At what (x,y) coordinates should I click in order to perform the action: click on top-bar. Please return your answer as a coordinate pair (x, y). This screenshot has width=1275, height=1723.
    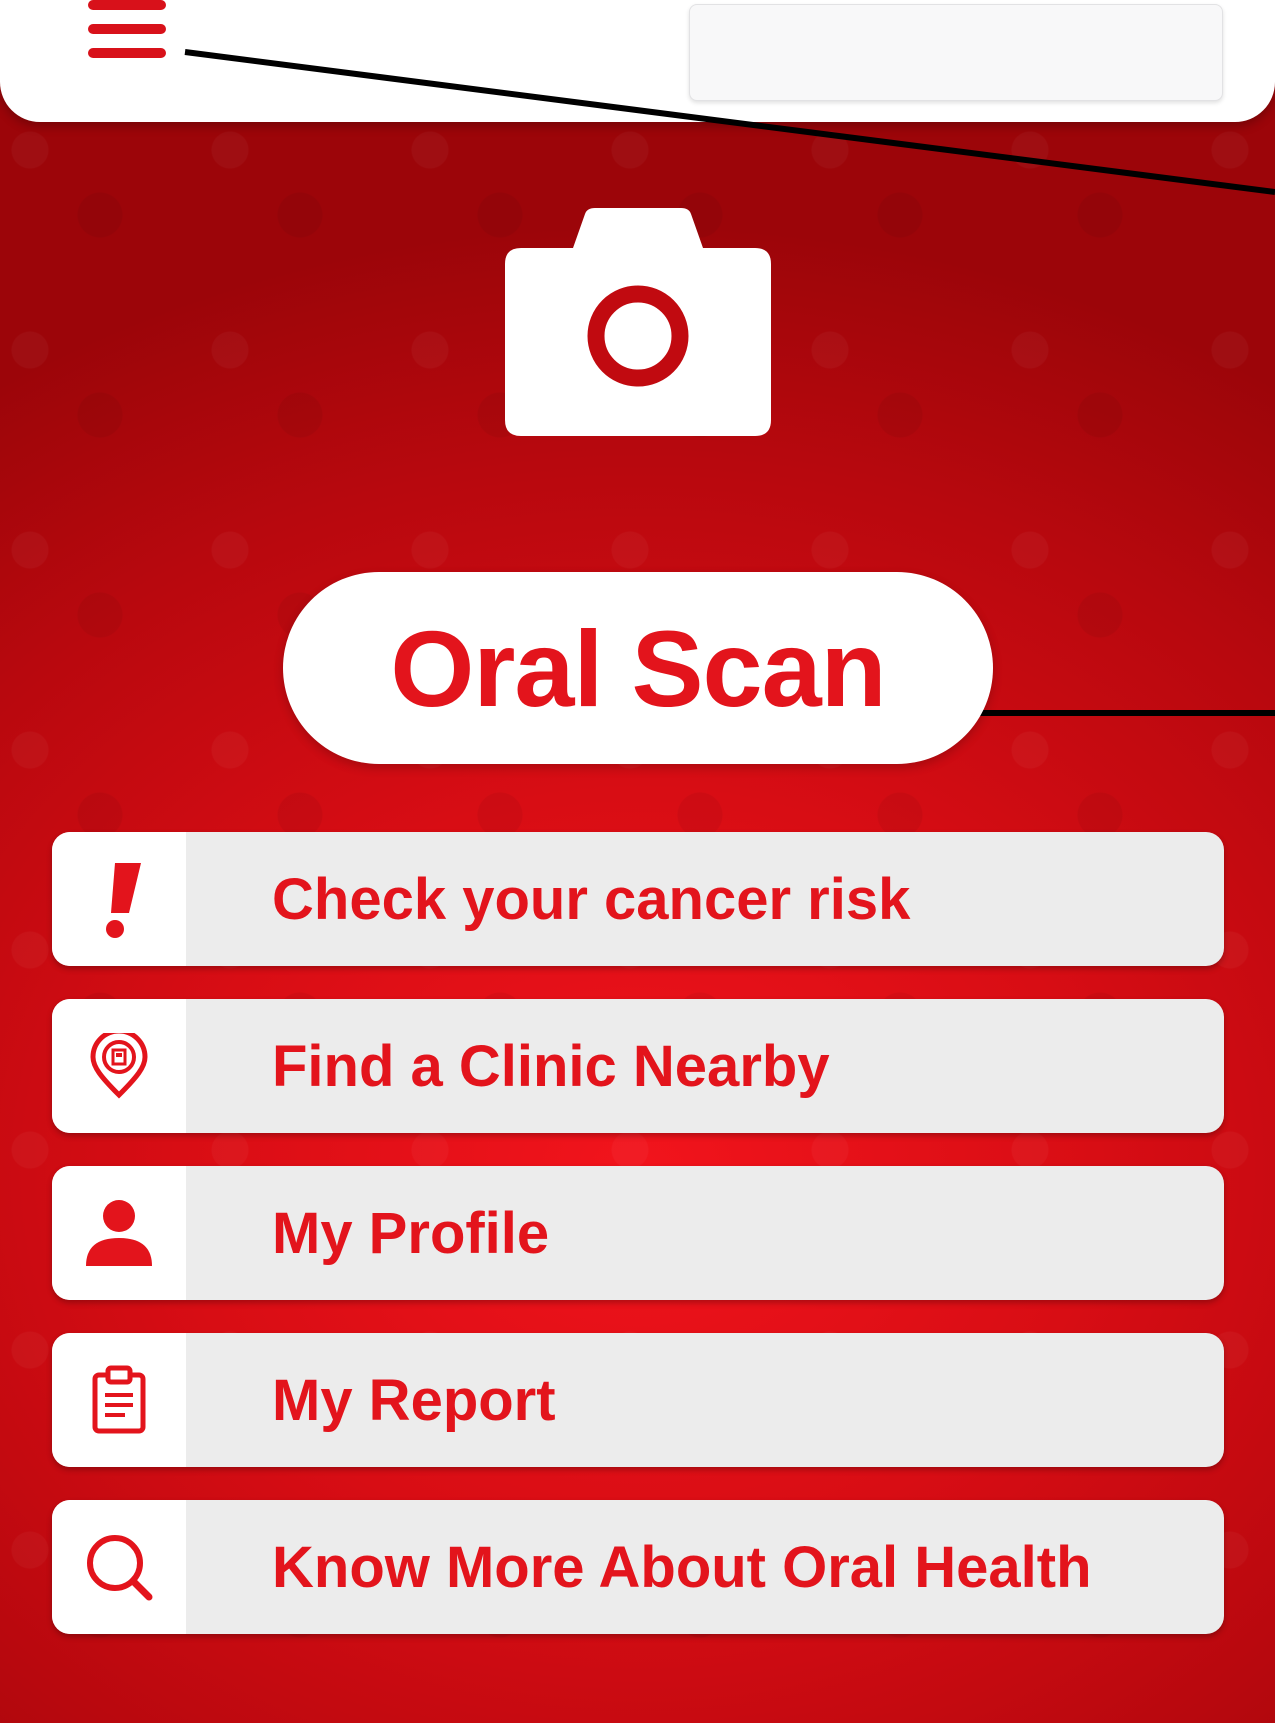
    Looking at the image, I should click on (637, 61).